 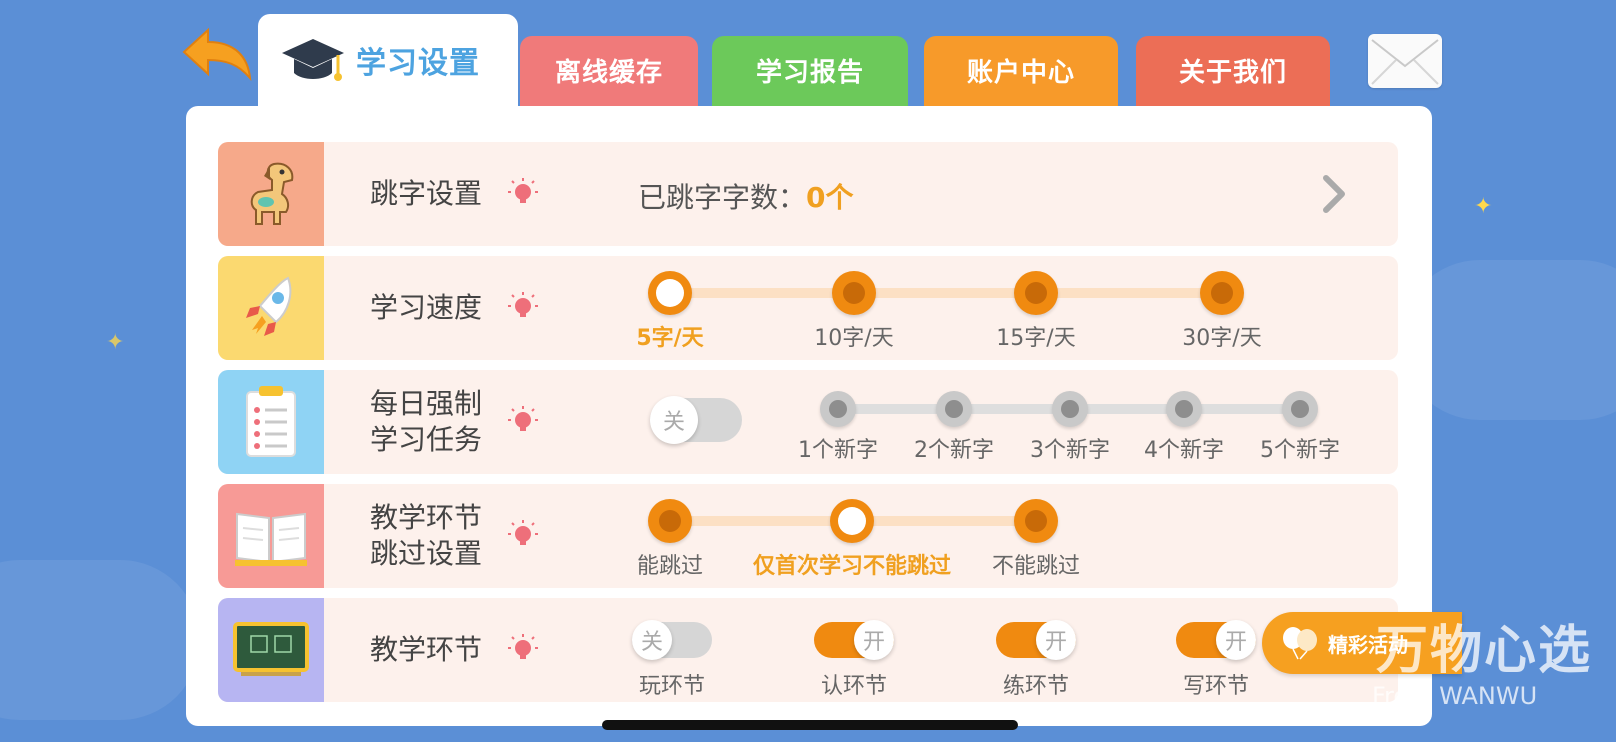 What do you see at coordinates (271, 308) in the screenshot?
I see `rocket-icon` at bounding box center [271, 308].